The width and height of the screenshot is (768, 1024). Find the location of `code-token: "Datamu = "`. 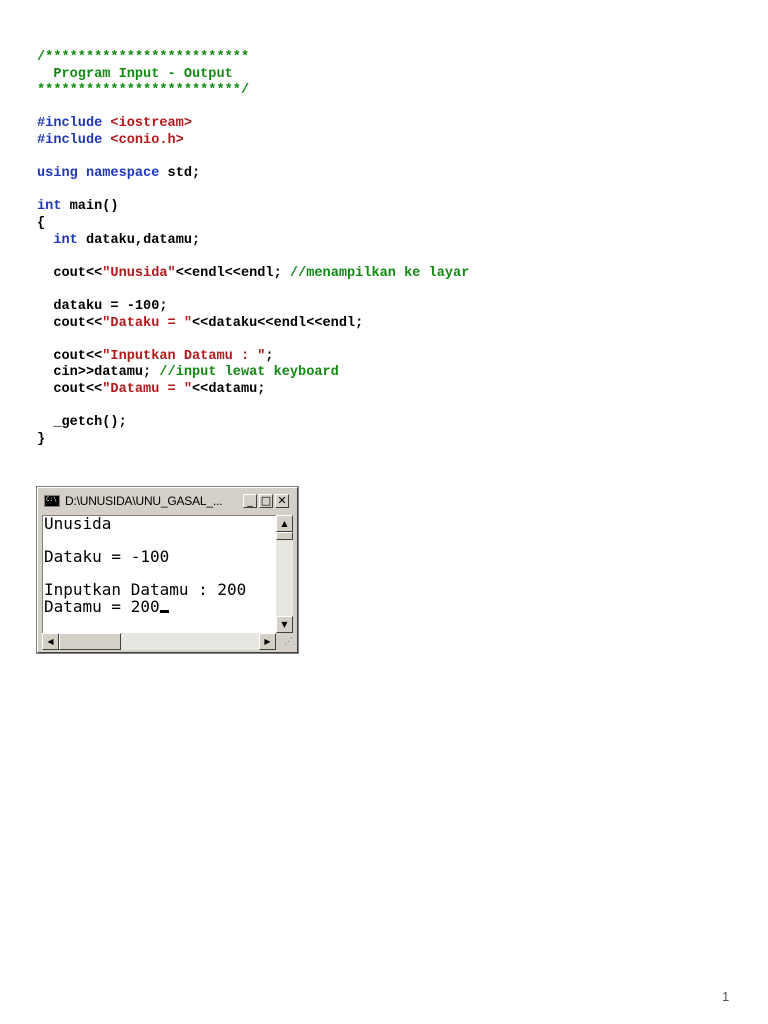

code-token: "Datamu = " is located at coordinates (147, 389).